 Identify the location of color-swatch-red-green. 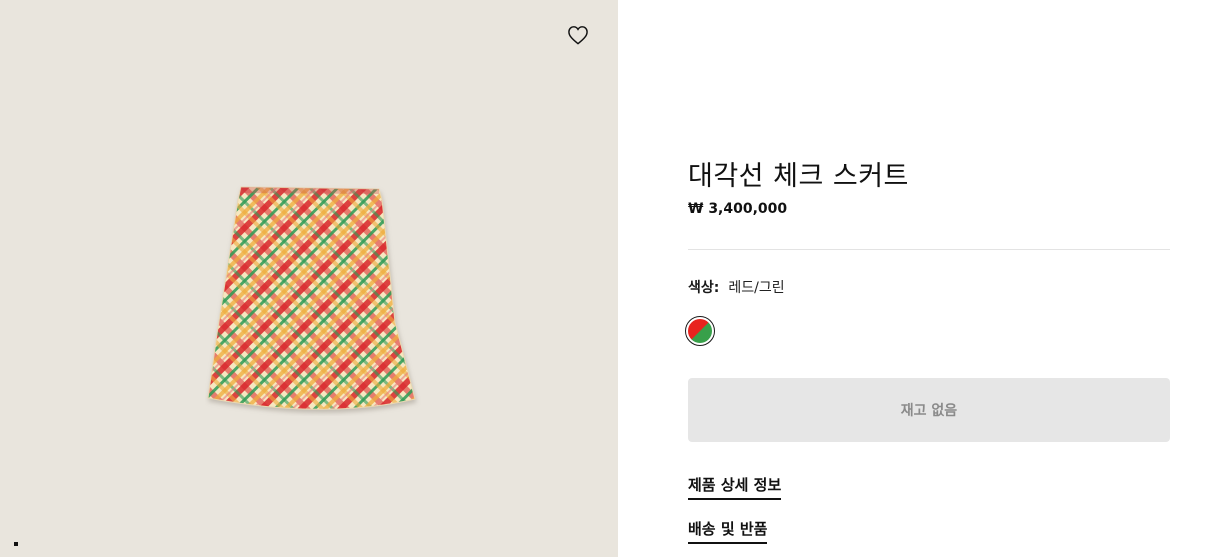
(700, 331).